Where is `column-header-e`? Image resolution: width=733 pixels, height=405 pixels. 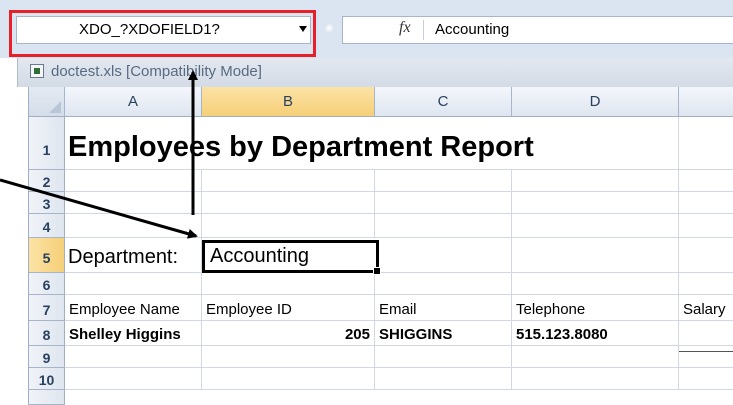 column-header-e is located at coordinates (706, 102).